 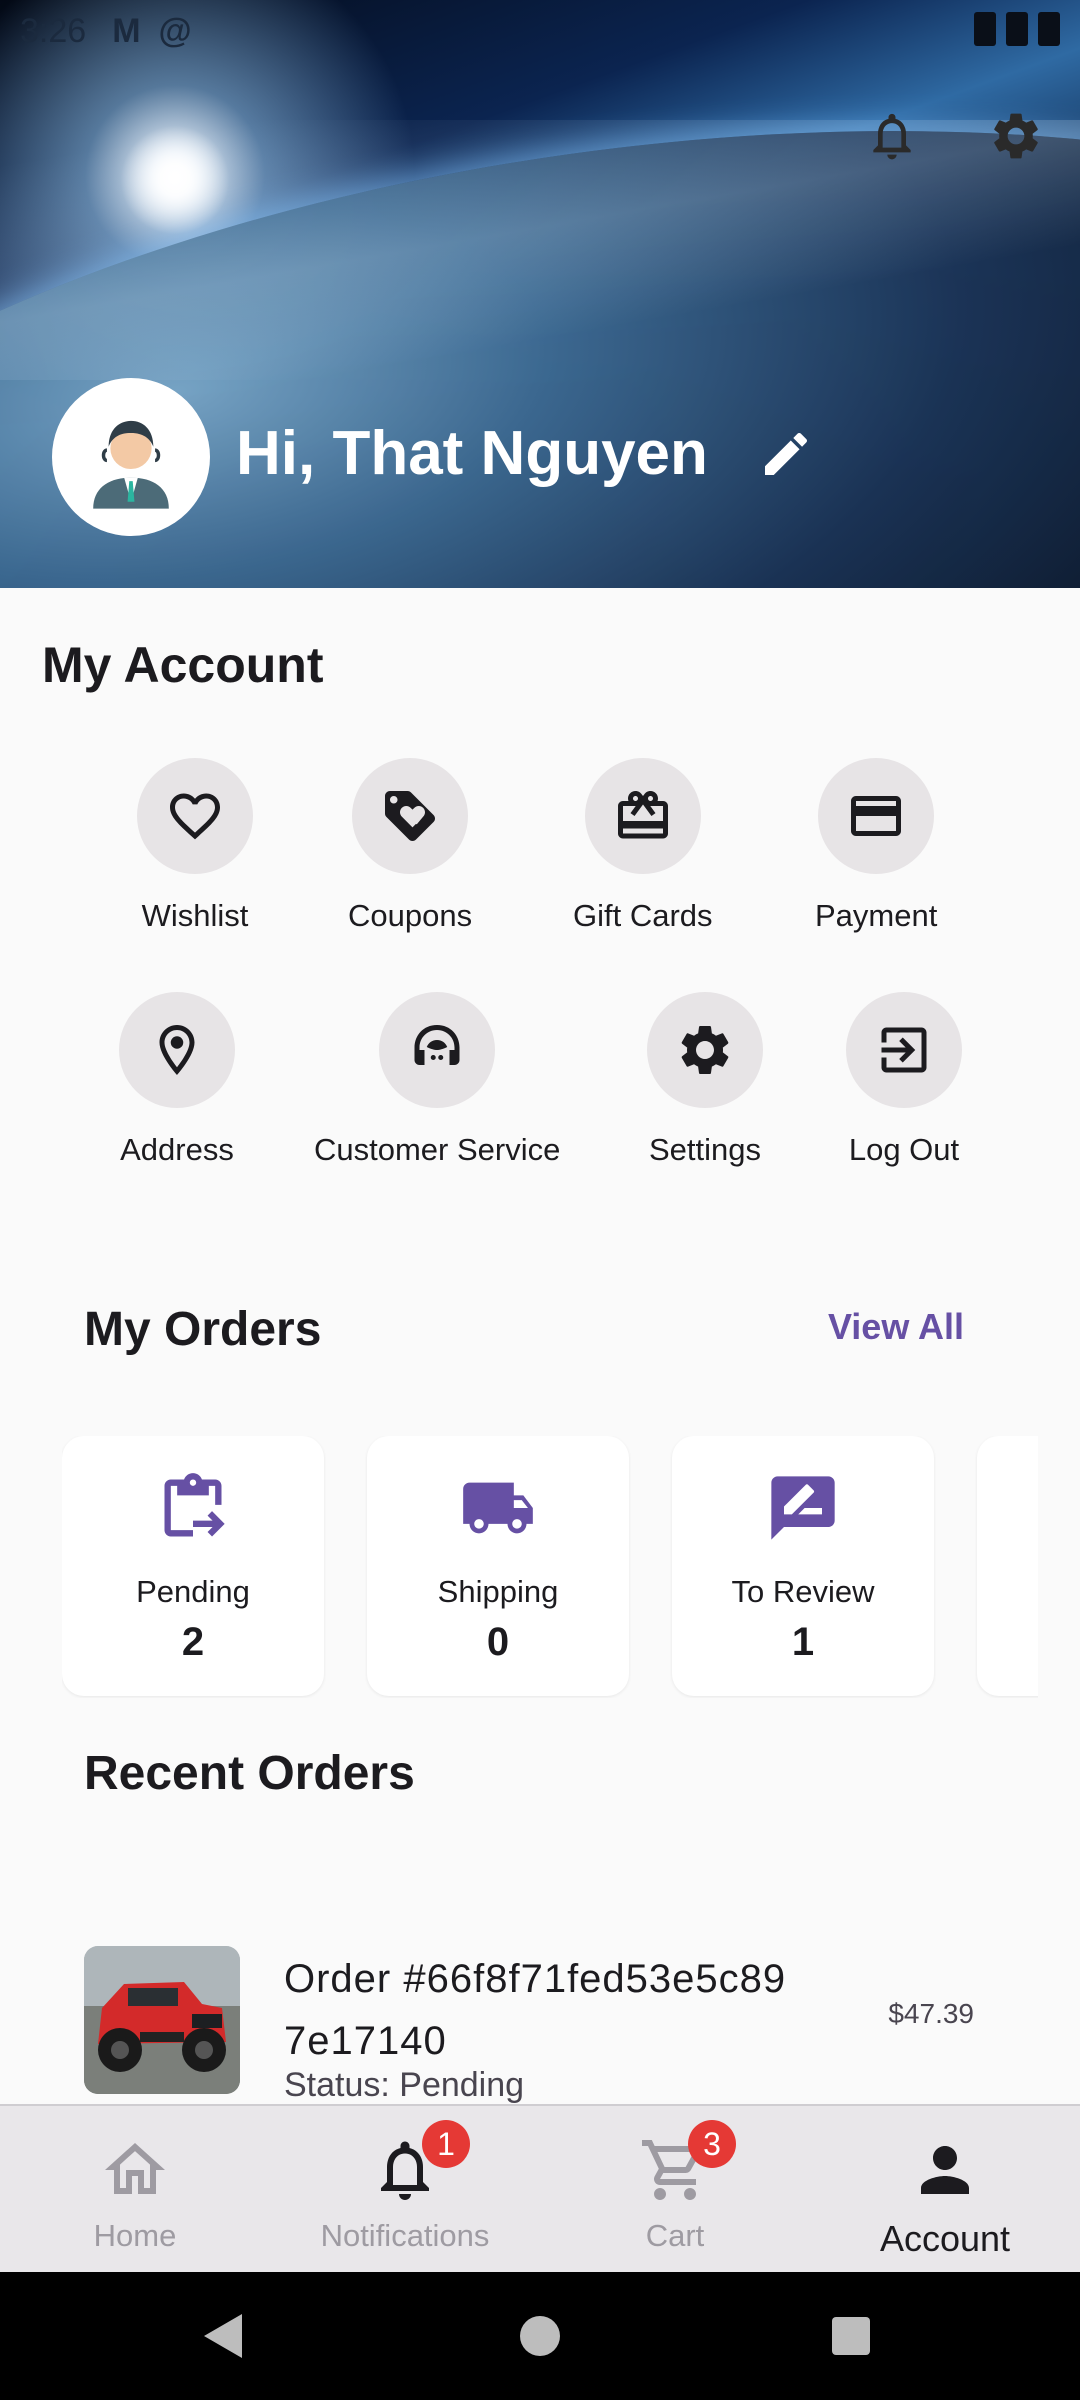 I want to click on account-item-label: Payment, so click(x=876, y=915).